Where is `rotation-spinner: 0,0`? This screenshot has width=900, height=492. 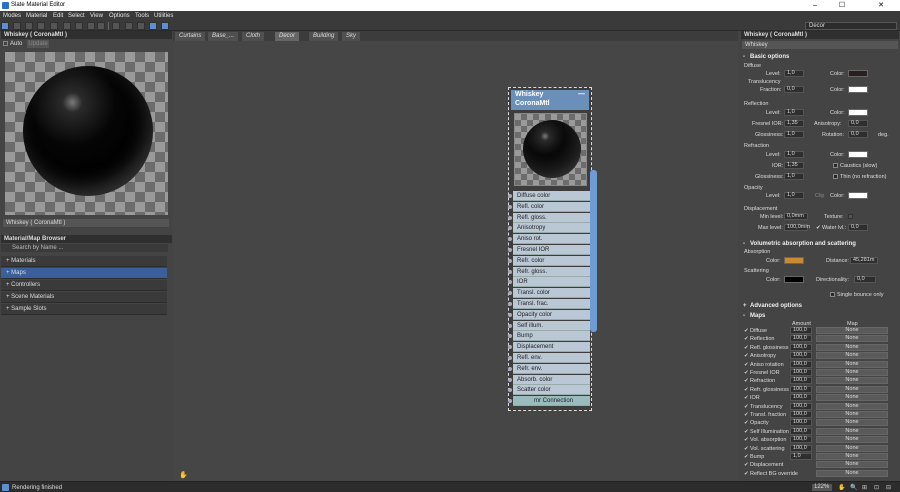 rotation-spinner: 0,0 is located at coordinates (858, 134).